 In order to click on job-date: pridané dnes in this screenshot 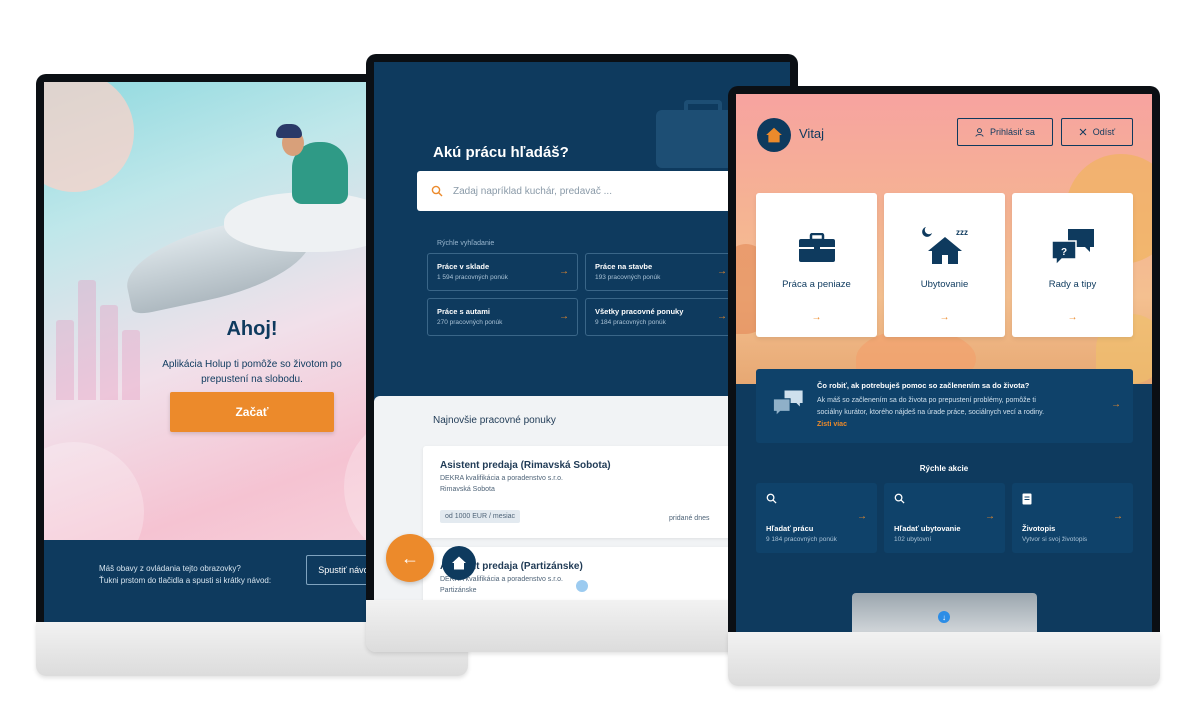, I will do `click(689, 518)`.